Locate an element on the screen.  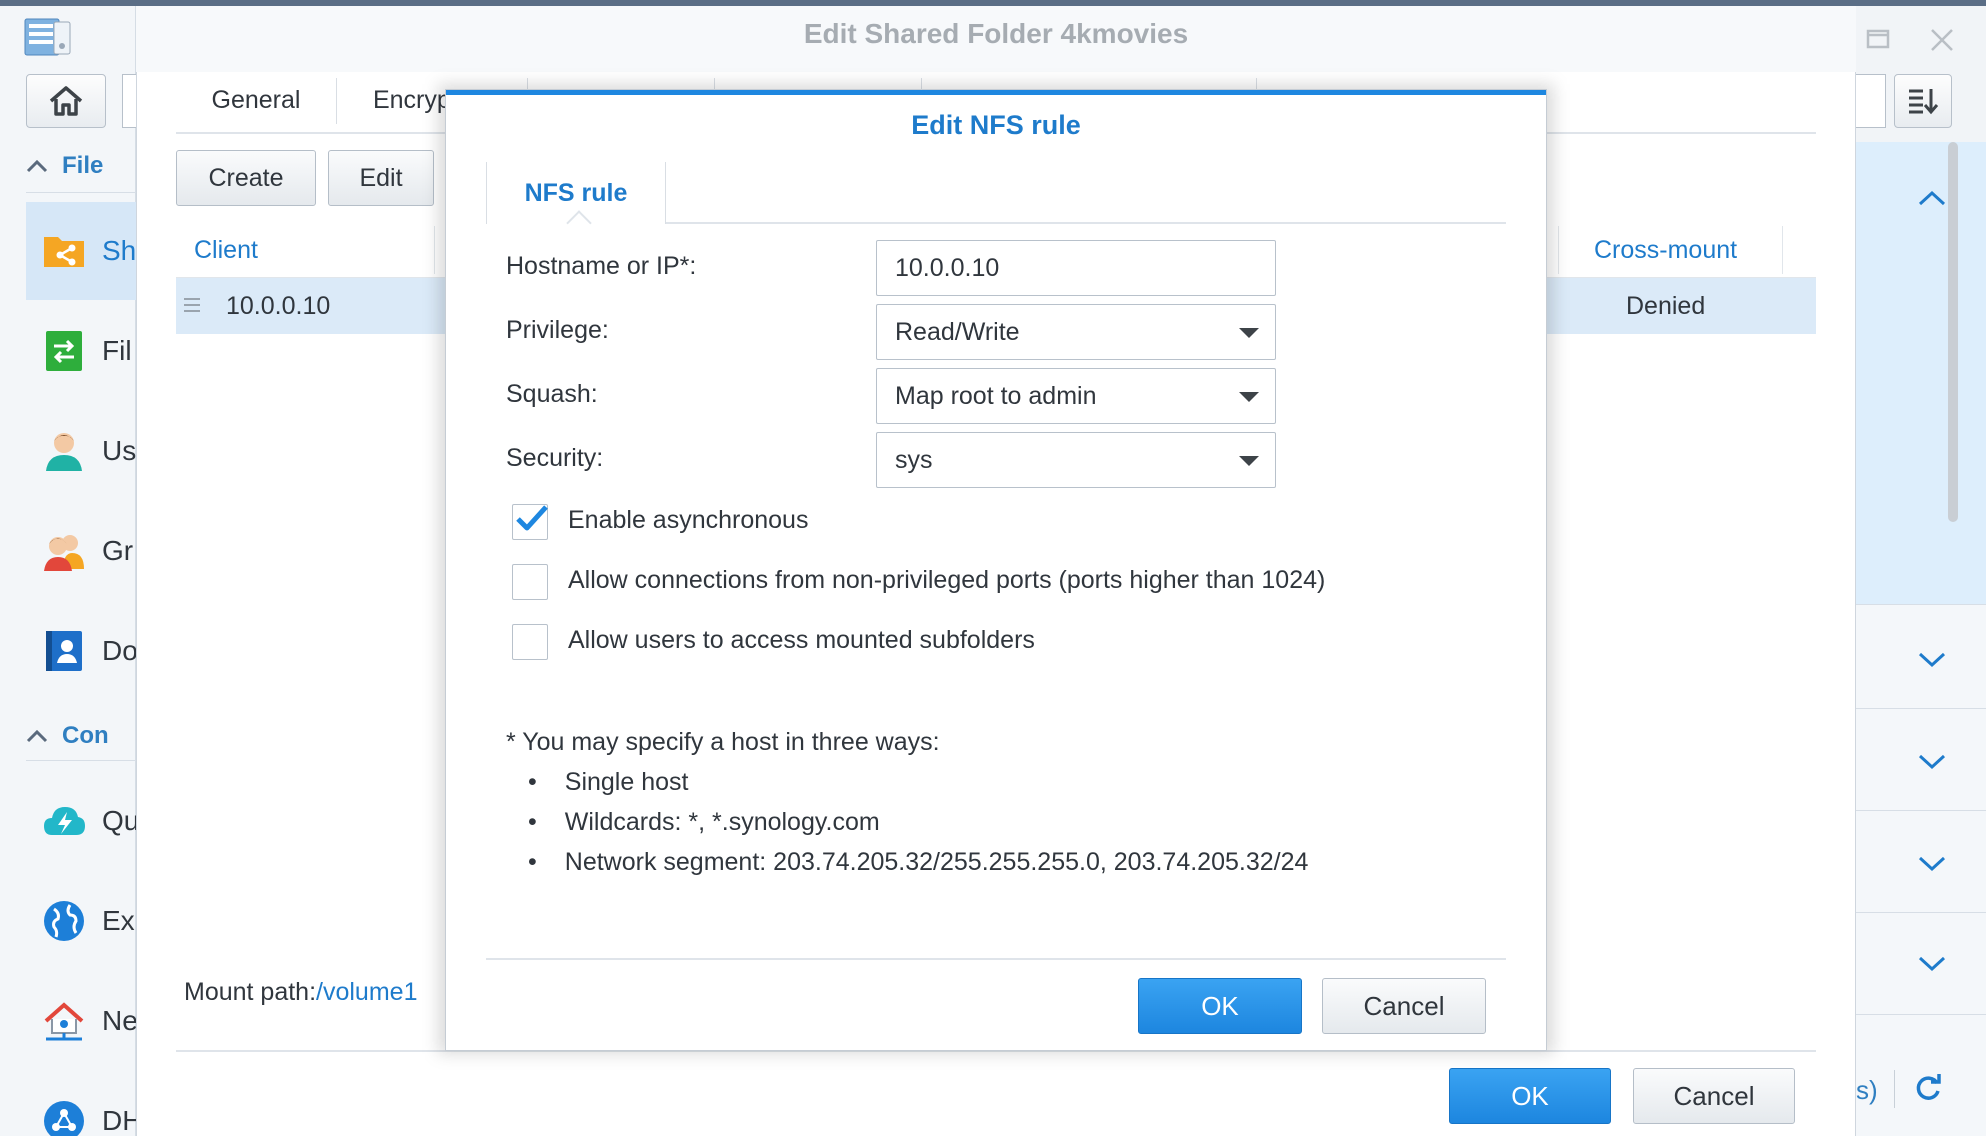
close-button is located at coordinates (1942, 40).